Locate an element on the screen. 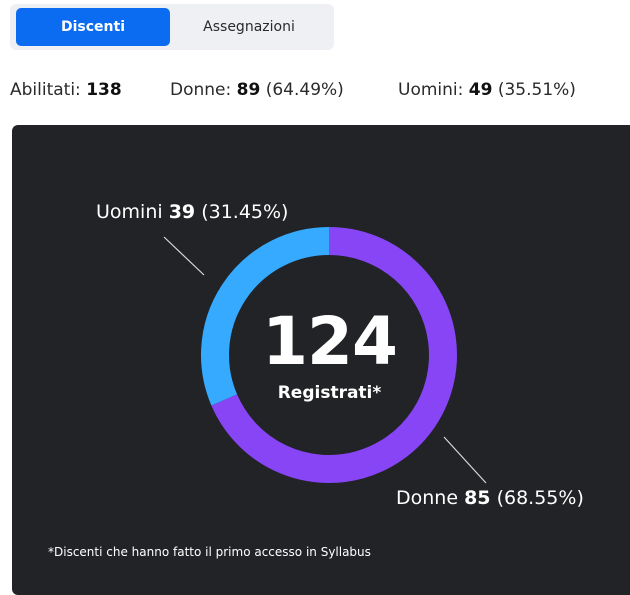 The width and height of the screenshot is (630, 595). stat-donne-value: 89 is located at coordinates (248, 90).